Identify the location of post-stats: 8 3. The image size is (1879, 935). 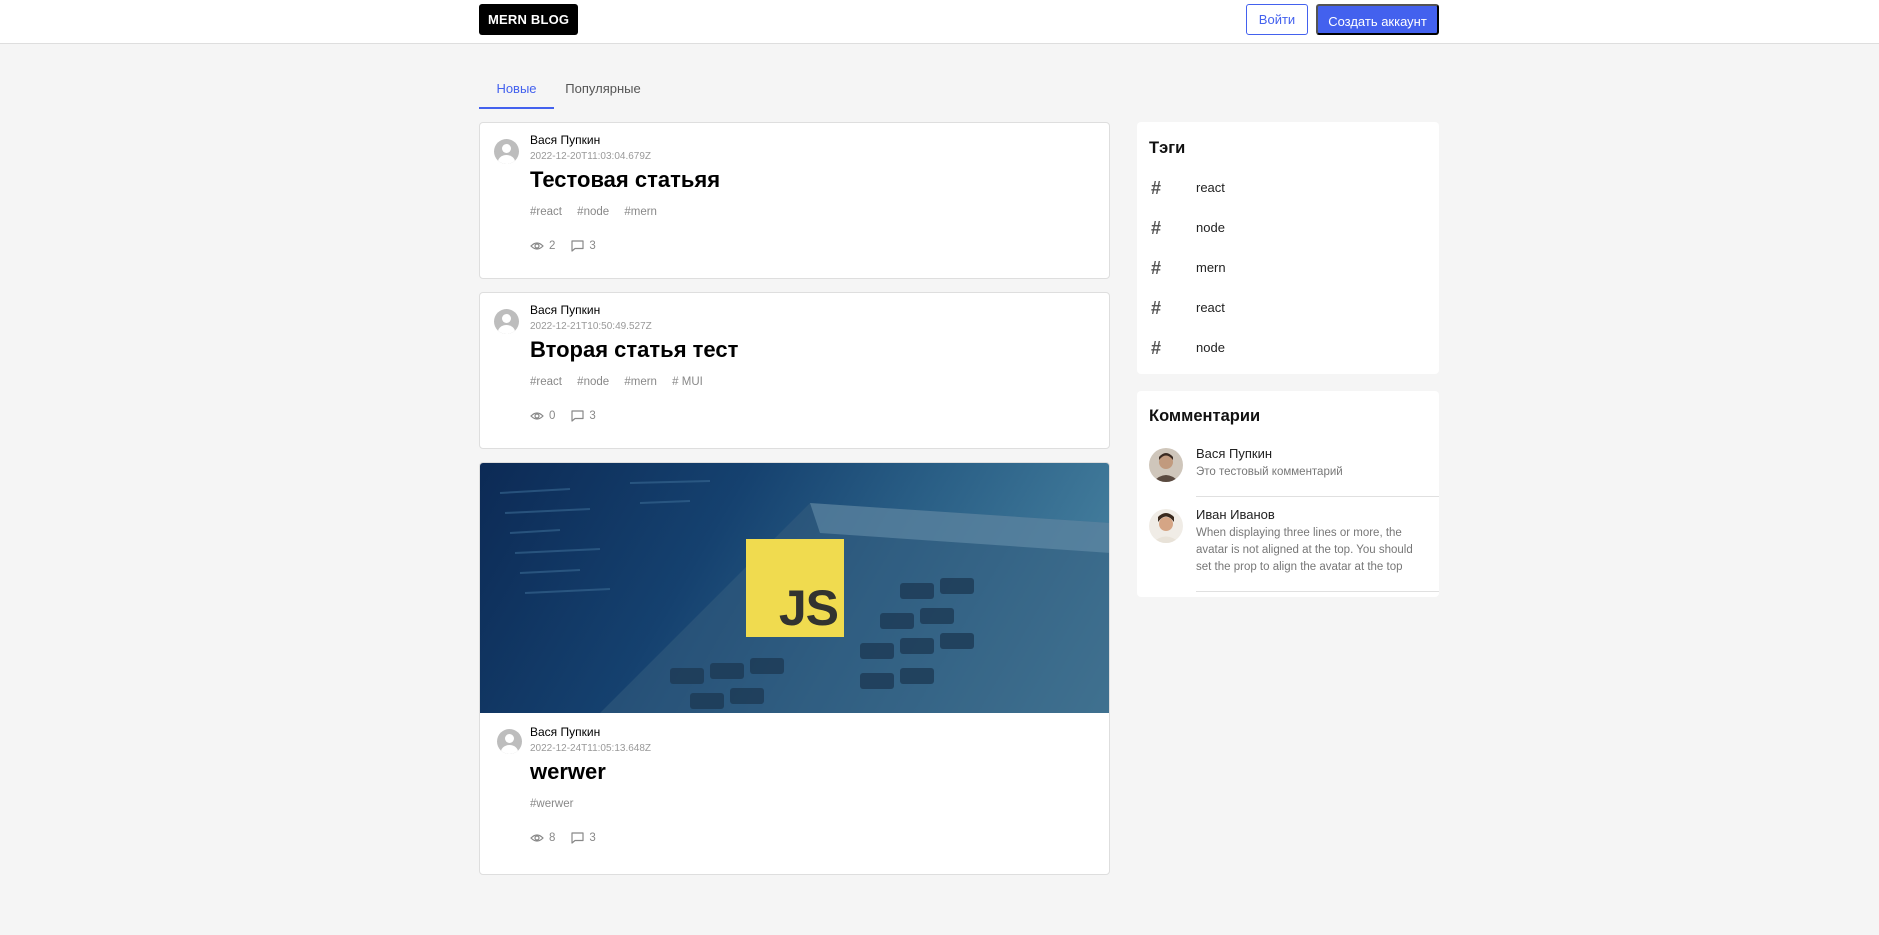
(571, 838).